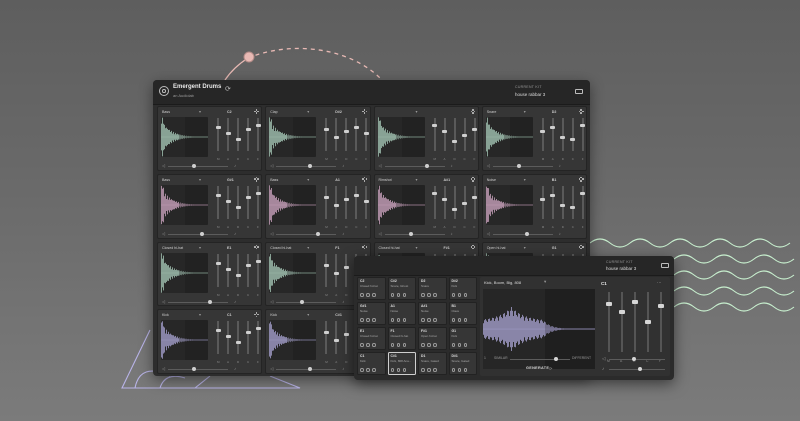  Describe the element at coordinates (210, 274) in the screenshot. I see `drum-pad: Closed hi-hat ▾ E1 M A D C F ◁ ♪` at that location.